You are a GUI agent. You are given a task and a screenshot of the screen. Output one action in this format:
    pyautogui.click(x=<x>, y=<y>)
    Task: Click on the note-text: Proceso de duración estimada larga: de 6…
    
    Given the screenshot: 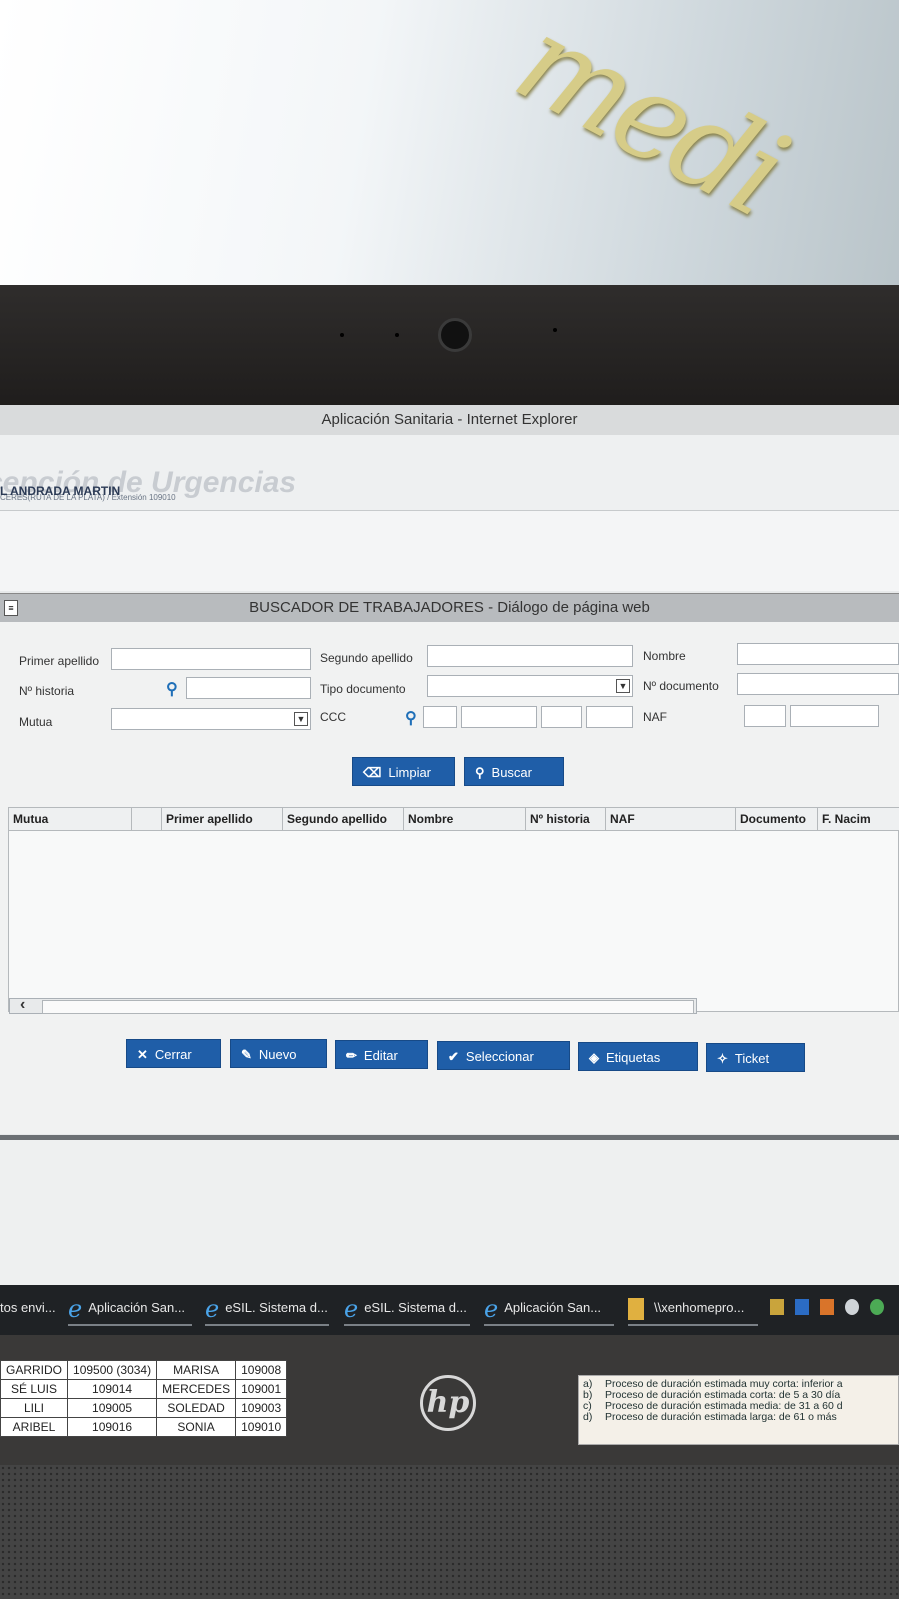 What is the action you would take?
    pyautogui.click(x=721, y=1417)
    